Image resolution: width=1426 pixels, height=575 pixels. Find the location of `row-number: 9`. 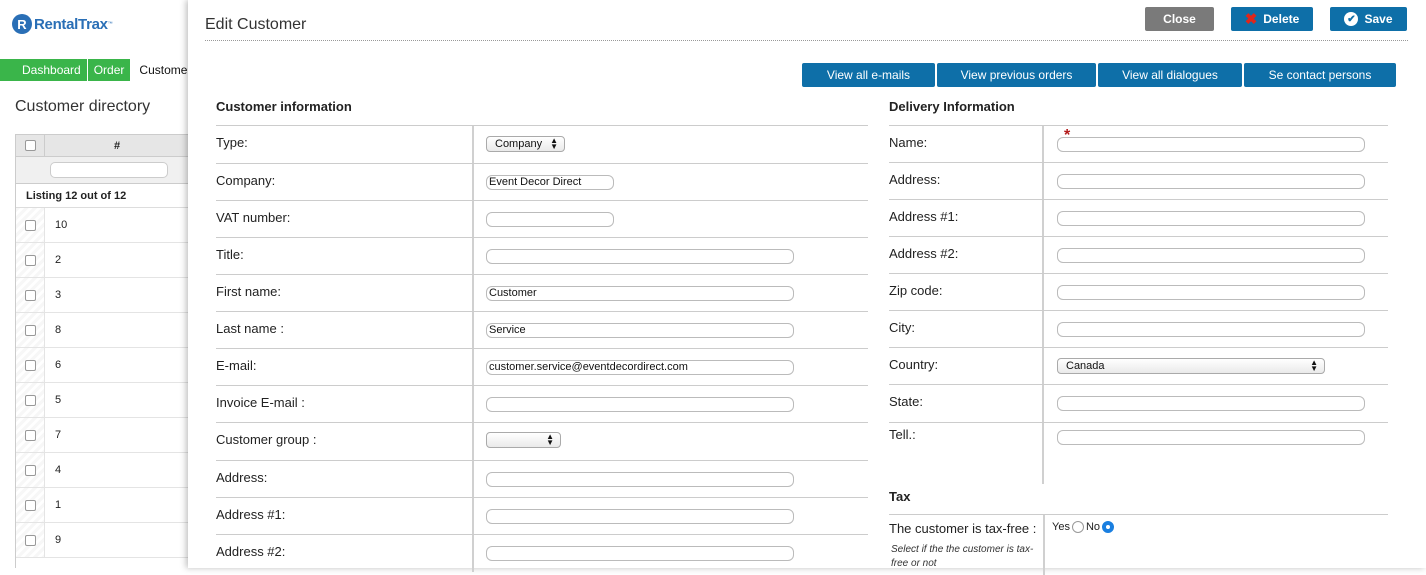

row-number: 9 is located at coordinates (58, 540).